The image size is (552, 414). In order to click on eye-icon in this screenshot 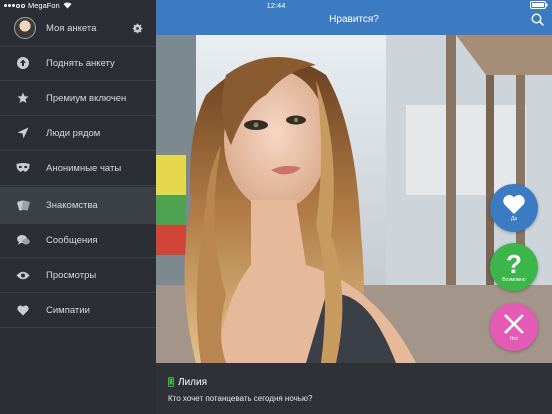, I will do `click(23, 275)`.